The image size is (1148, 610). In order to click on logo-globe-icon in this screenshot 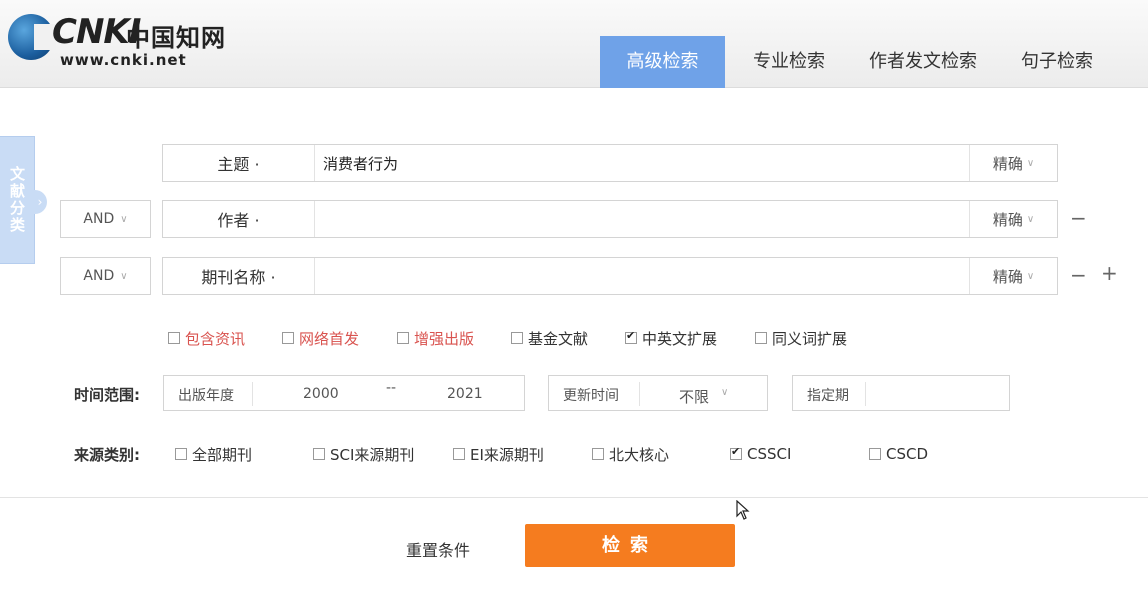, I will do `click(32, 37)`.